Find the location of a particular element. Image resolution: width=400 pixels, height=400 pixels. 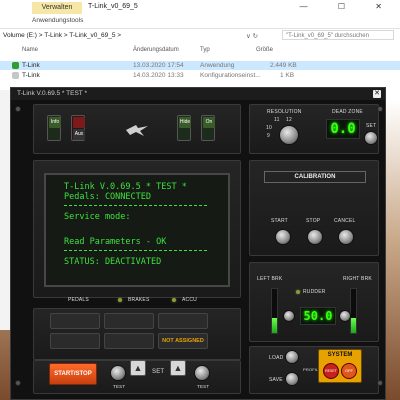

brakes-rudder-panel: LEFT BRK RIGHT BRK RUDDER 50.0 is located at coordinates (314, 302).